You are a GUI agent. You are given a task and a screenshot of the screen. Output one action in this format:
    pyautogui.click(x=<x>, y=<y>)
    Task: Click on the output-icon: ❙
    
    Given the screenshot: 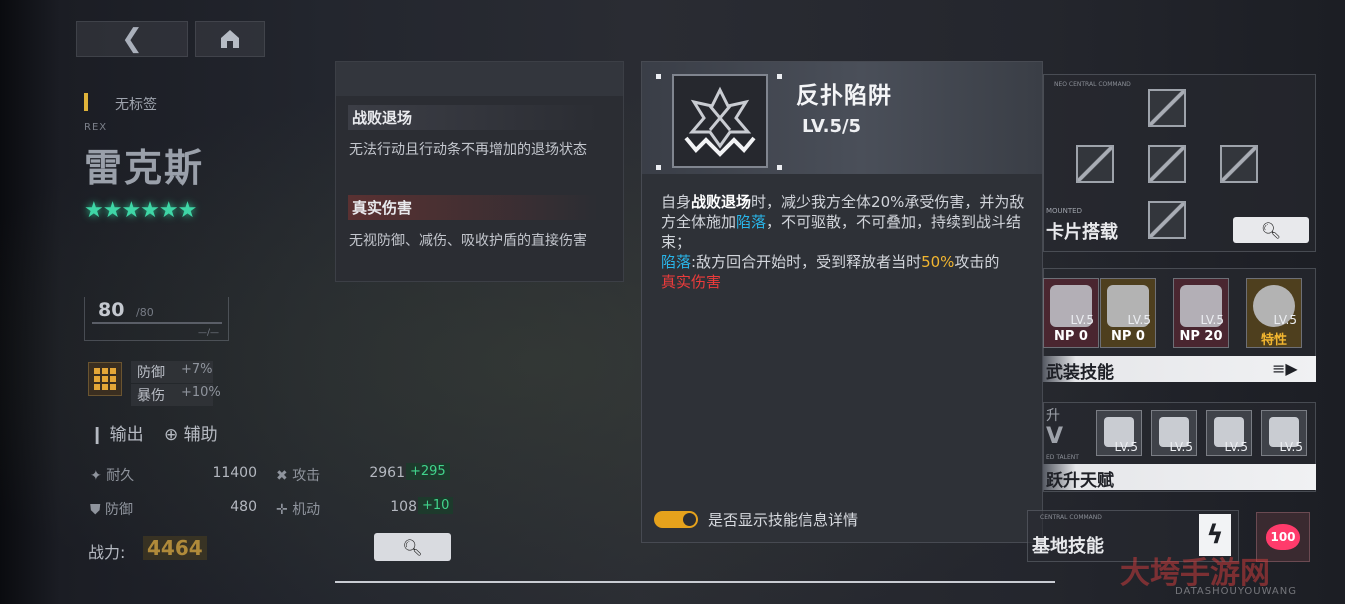 What is the action you would take?
    pyautogui.click(x=97, y=435)
    